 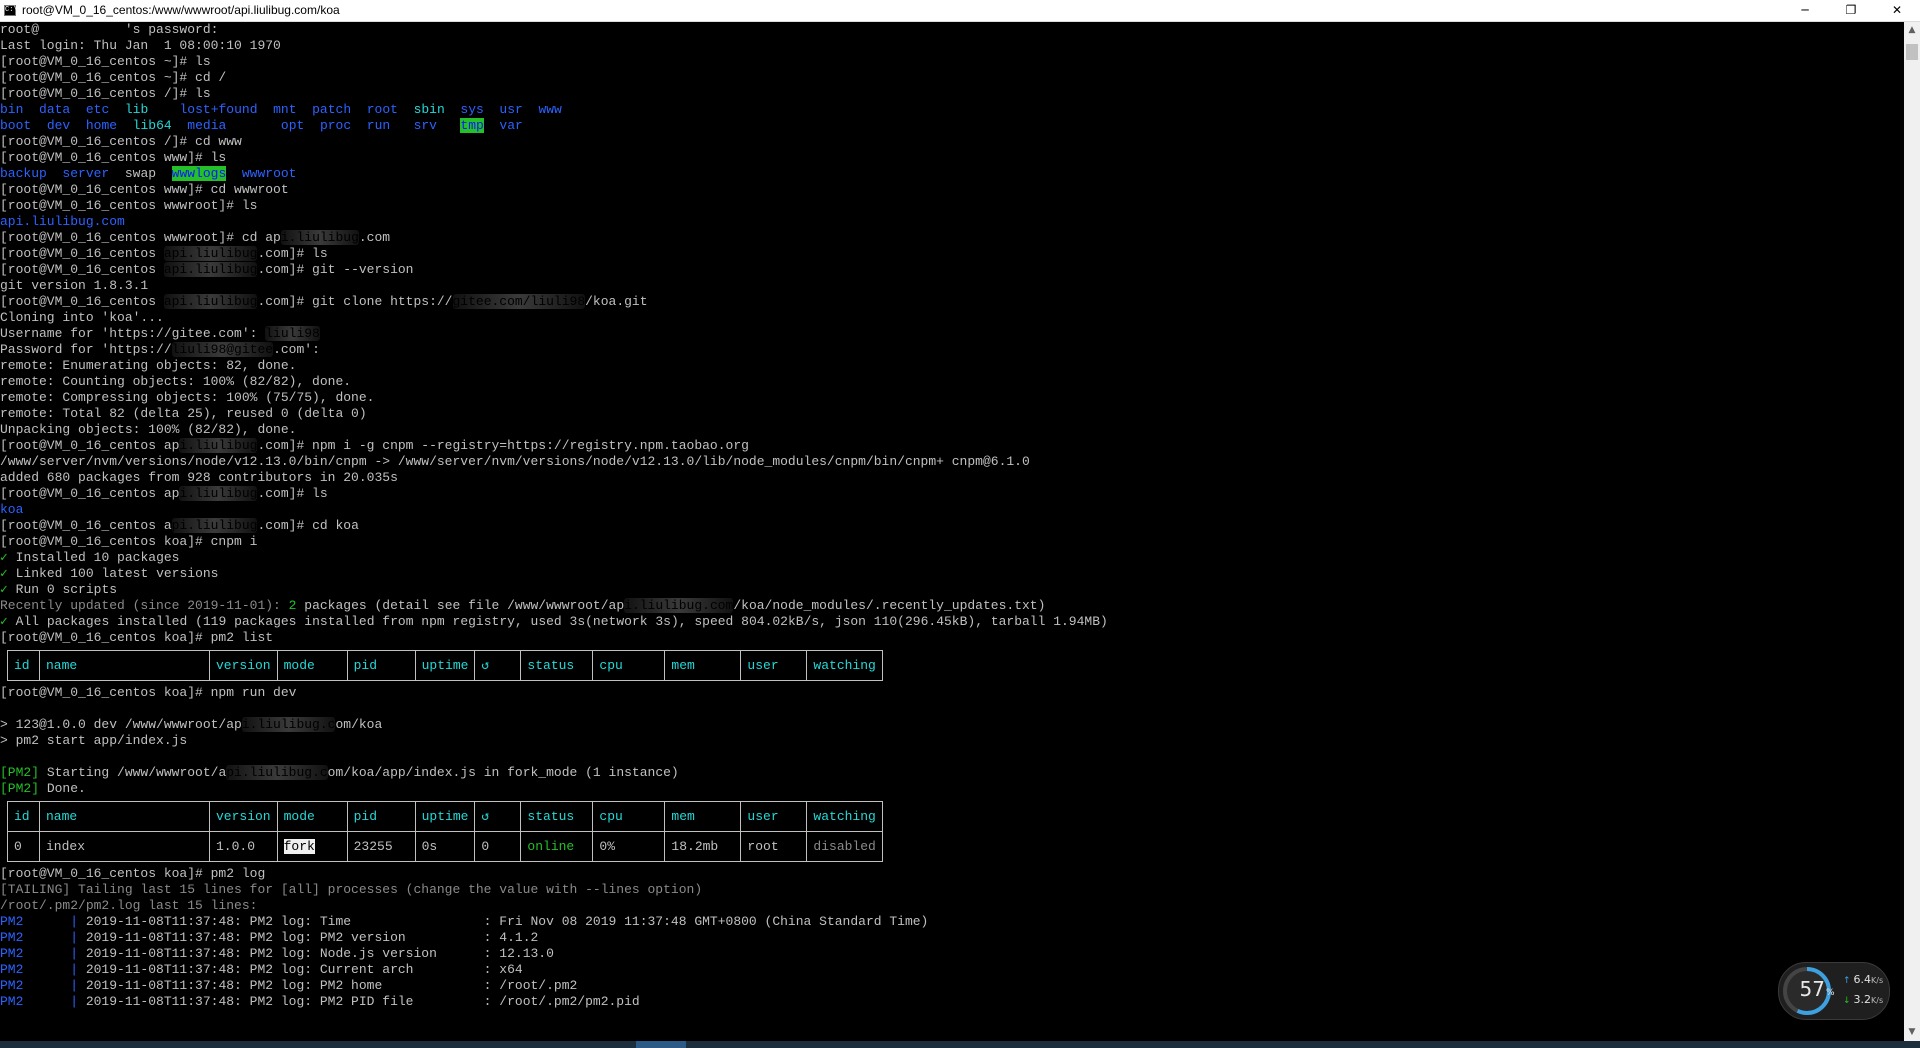 I want to click on directory-entry: bin, so click(x=12, y=109).